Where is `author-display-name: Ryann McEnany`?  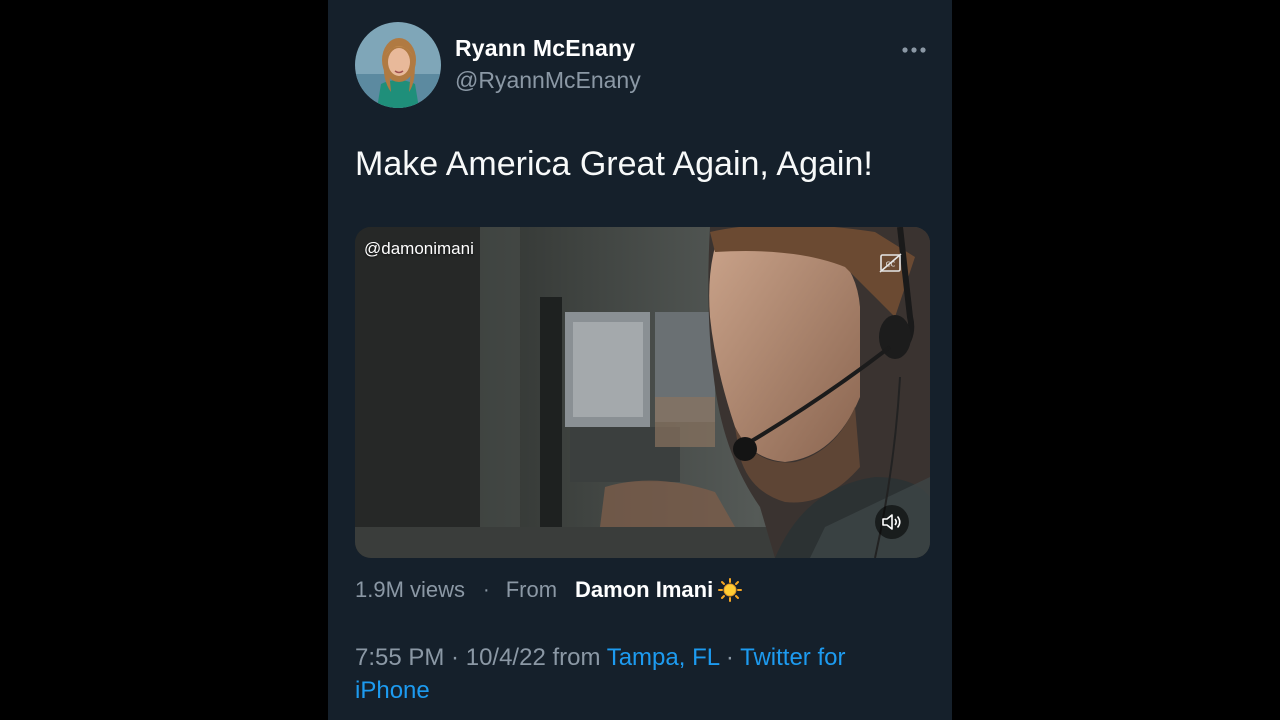
author-display-name: Ryann McEnany is located at coordinates (545, 48).